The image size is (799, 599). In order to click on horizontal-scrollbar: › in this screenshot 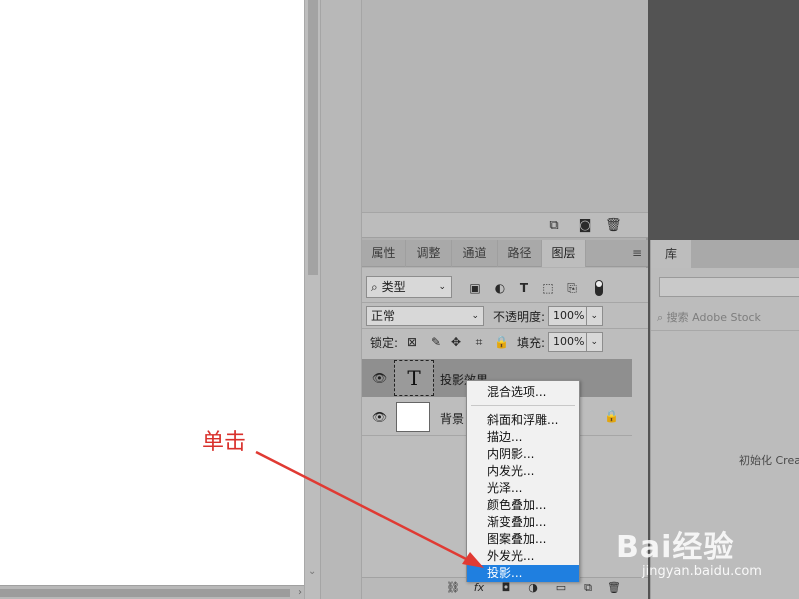, I will do `click(152, 592)`.